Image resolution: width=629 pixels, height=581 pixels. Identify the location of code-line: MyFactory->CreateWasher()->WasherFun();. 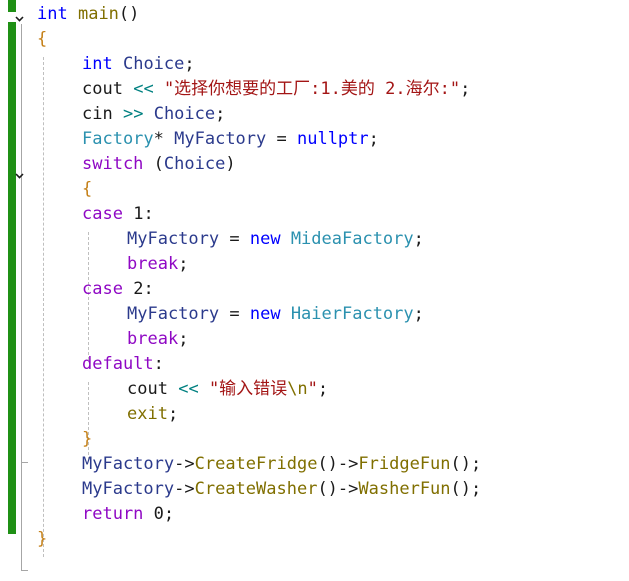
(281, 489).